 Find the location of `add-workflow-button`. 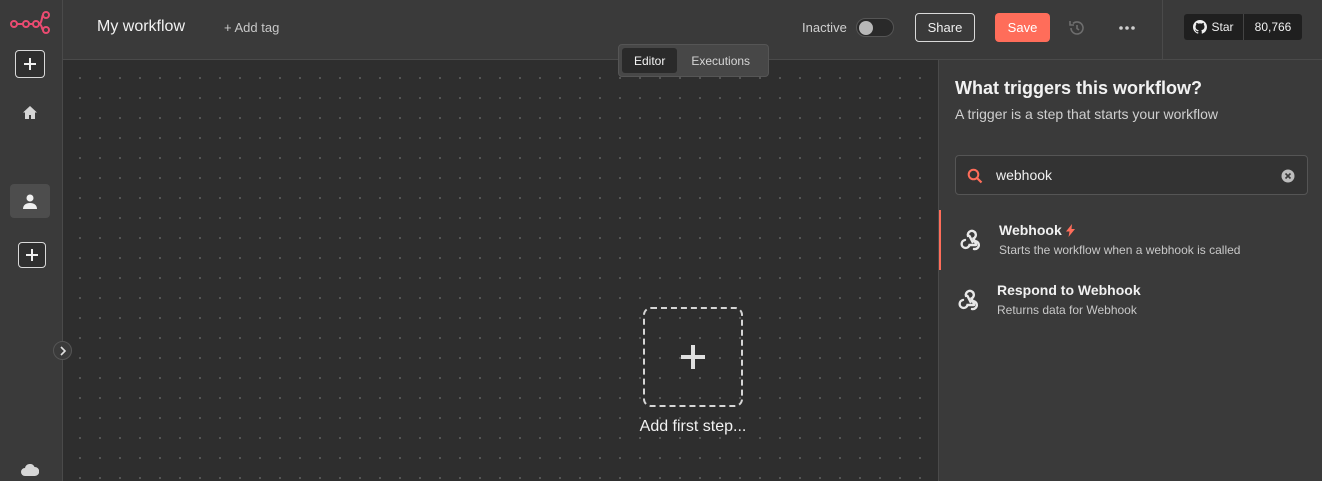

add-workflow-button is located at coordinates (30, 64).